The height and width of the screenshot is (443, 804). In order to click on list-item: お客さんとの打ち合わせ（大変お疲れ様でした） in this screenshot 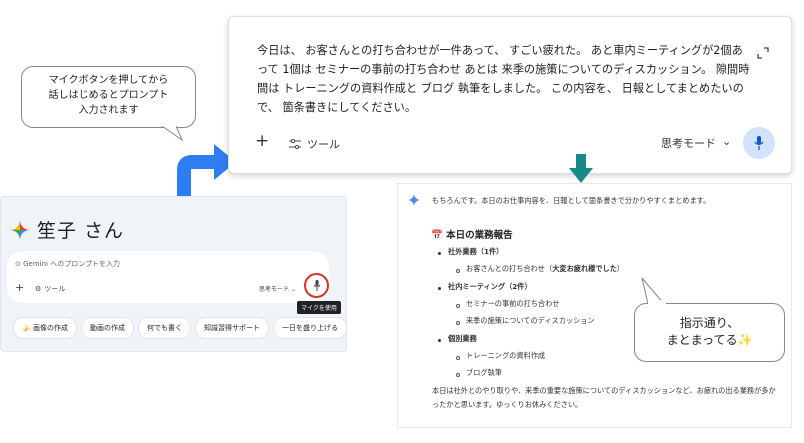, I will do `click(545, 268)`.